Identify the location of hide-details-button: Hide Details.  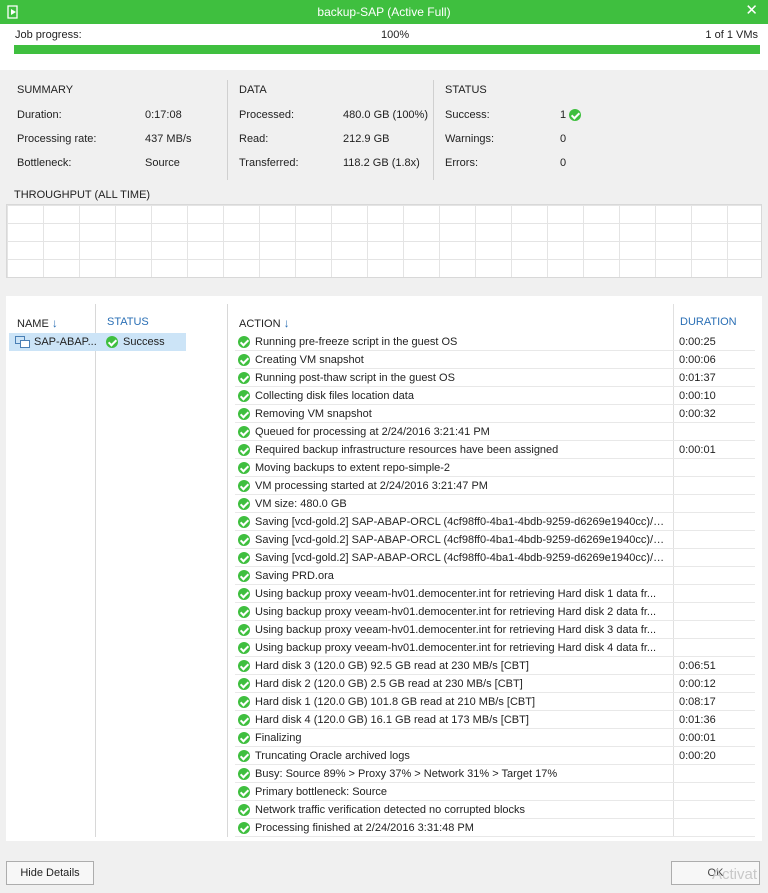
(50, 873).